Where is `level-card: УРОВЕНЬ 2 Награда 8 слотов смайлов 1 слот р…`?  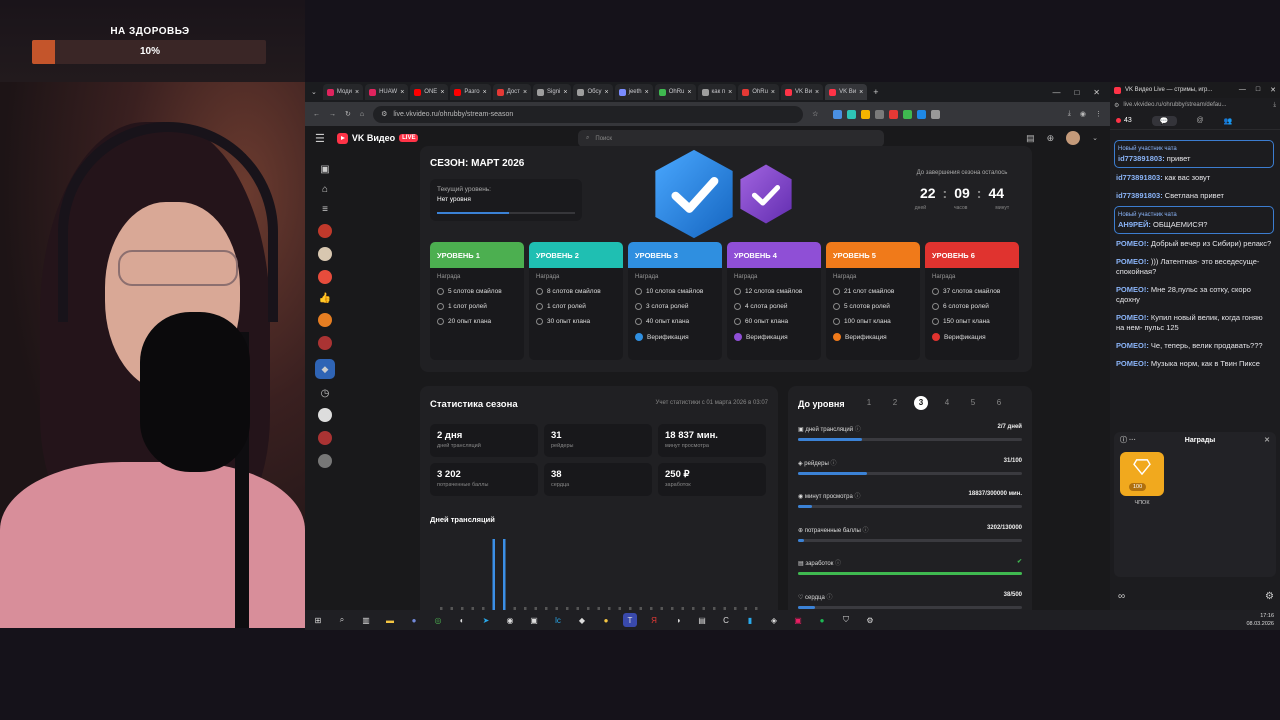 level-card: УРОВЕНЬ 2 Награда 8 слотов смайлов 1 слот р… is located at coordinates (576, 301).